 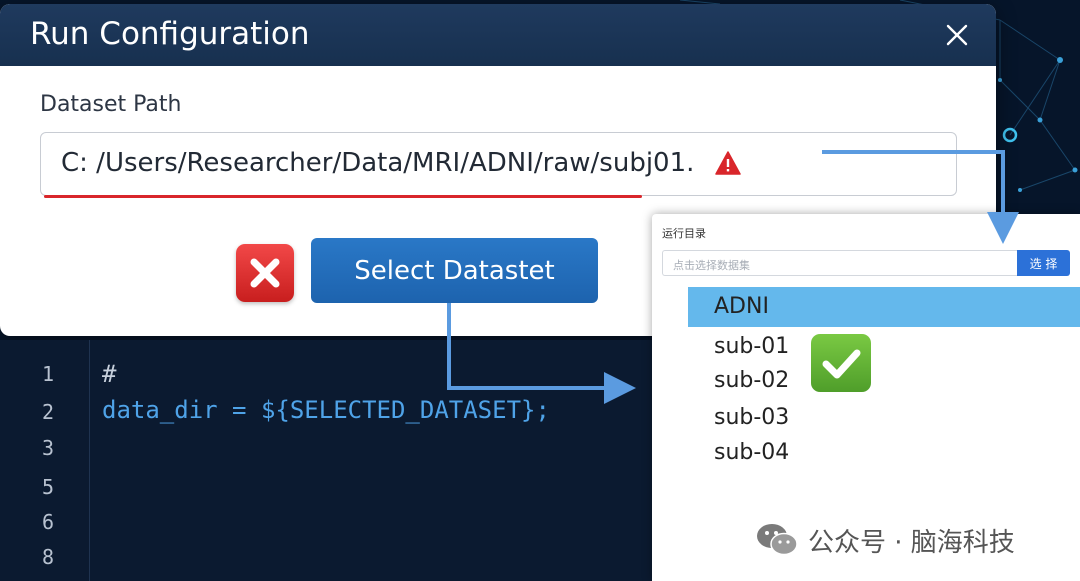 What do you see at coordinates (840, 263) in the screenshot?
I see `picker-search-input: 点击选择数据集` at bounding box center [840, 263].